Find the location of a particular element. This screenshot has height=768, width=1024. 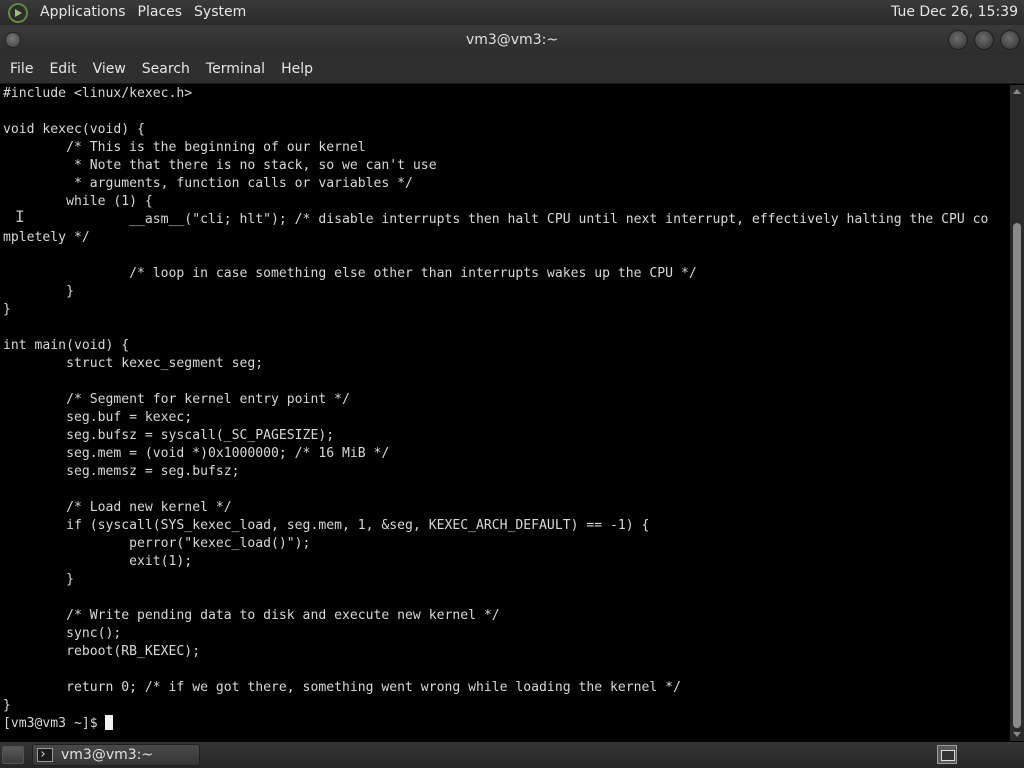

terminal-line: reboot(RB_KEXEC); is located at coordinates (102, 651).